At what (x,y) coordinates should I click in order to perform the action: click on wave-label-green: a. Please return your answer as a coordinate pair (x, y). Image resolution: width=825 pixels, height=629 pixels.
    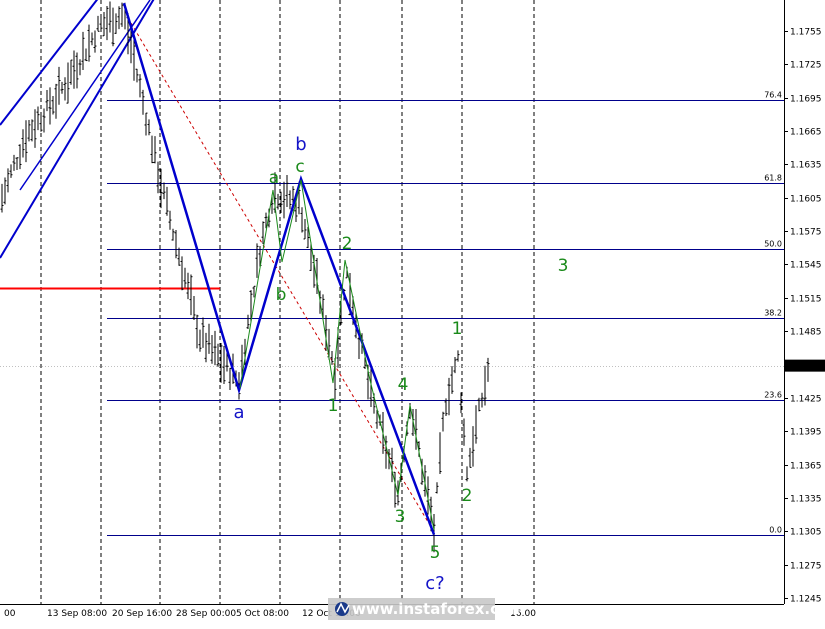
    Looking at the image, I should click on (274, 178).